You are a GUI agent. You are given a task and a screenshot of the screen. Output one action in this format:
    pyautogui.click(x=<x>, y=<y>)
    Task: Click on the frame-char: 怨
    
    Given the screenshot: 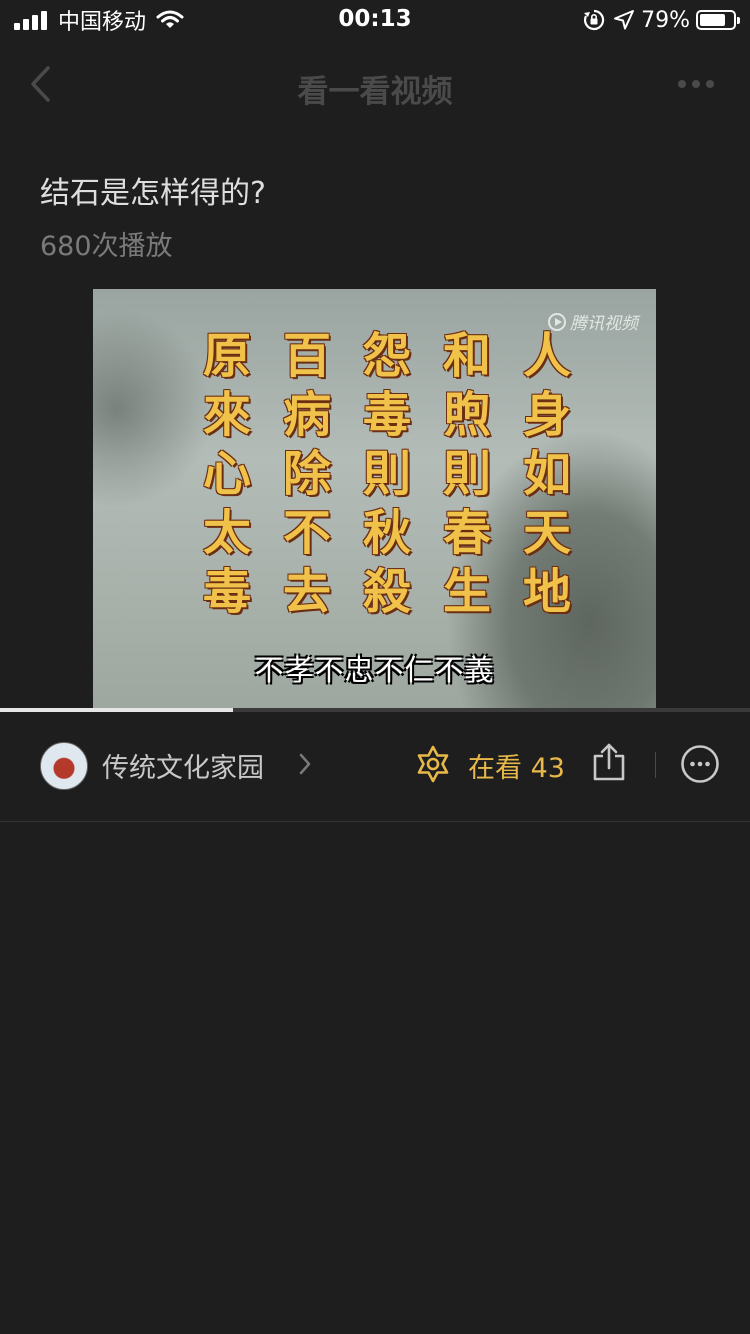 What is the action you would take?
    pyautogui.click(x=386, y=356)
    